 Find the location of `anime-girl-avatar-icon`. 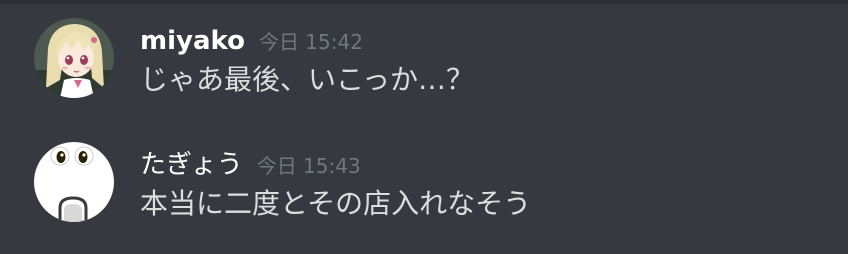

anime-girl-avatar-icon is located at coordinates (74, 58).